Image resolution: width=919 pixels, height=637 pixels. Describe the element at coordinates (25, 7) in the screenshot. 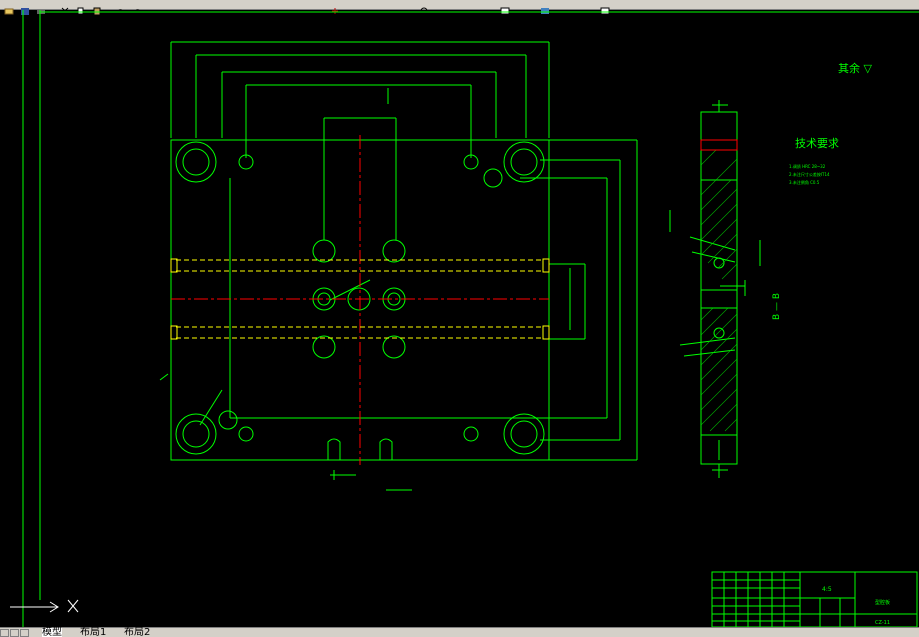

I see `save-icon` at that location.